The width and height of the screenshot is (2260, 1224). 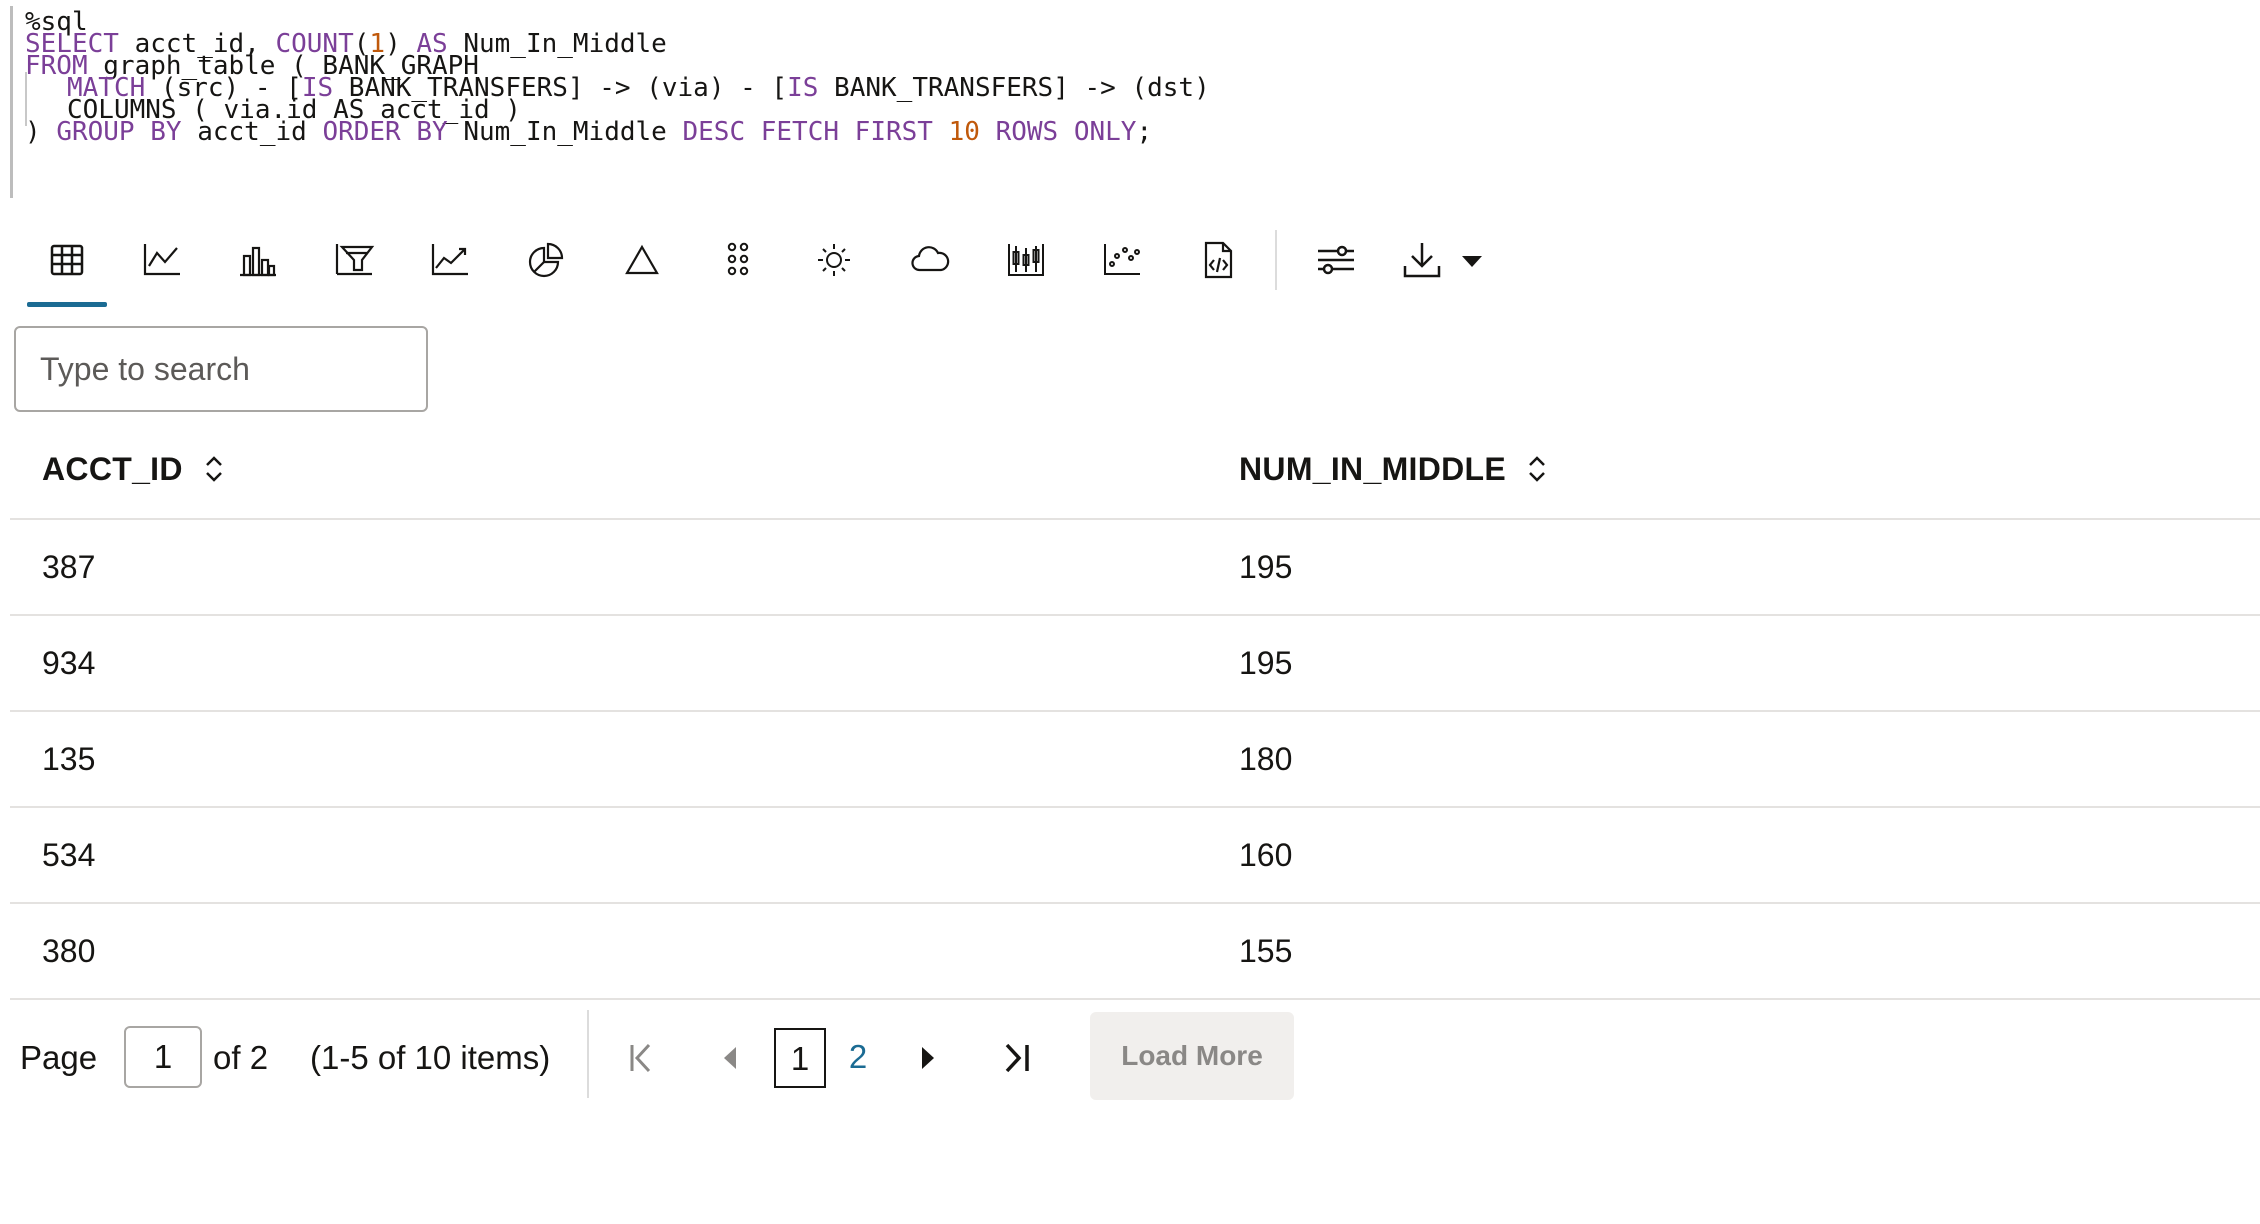 I want to click on download-button, so click(x=1422, y=260).